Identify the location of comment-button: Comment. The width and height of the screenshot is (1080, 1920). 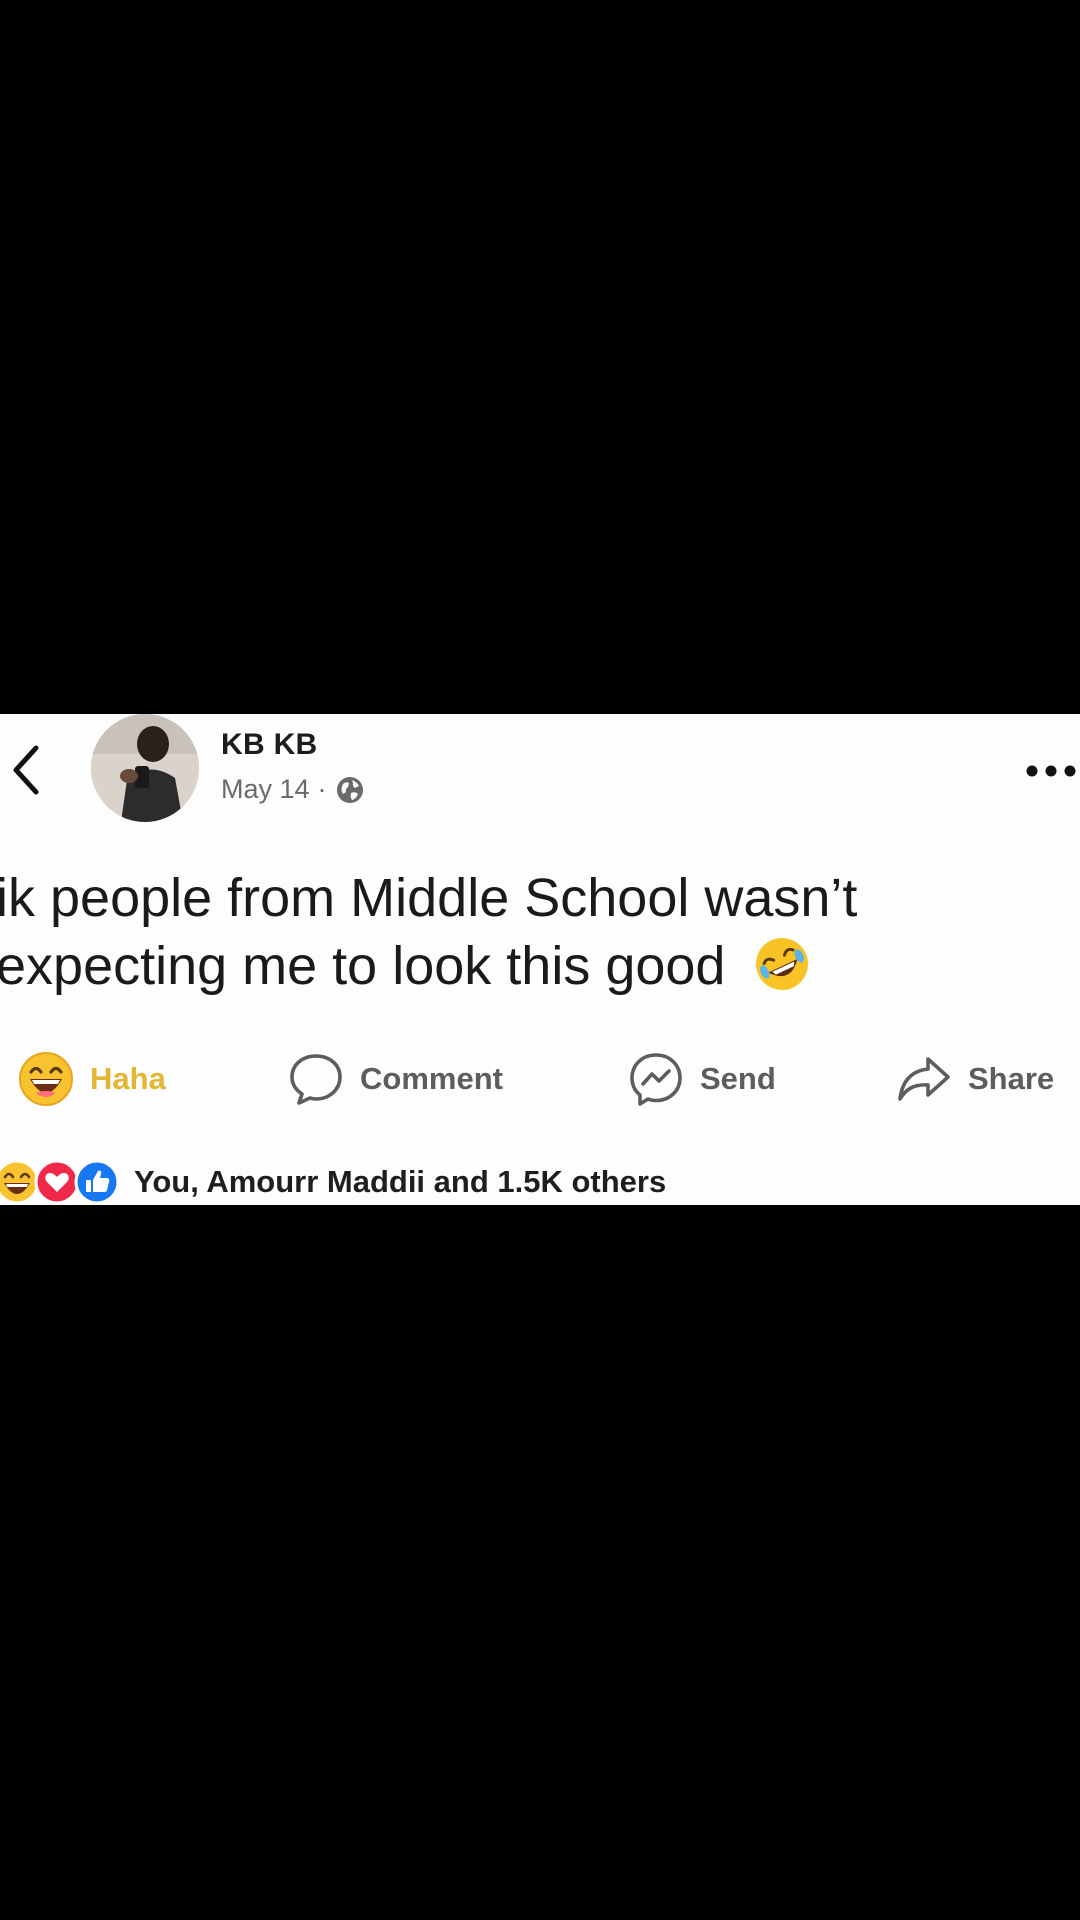
(395, 1079).